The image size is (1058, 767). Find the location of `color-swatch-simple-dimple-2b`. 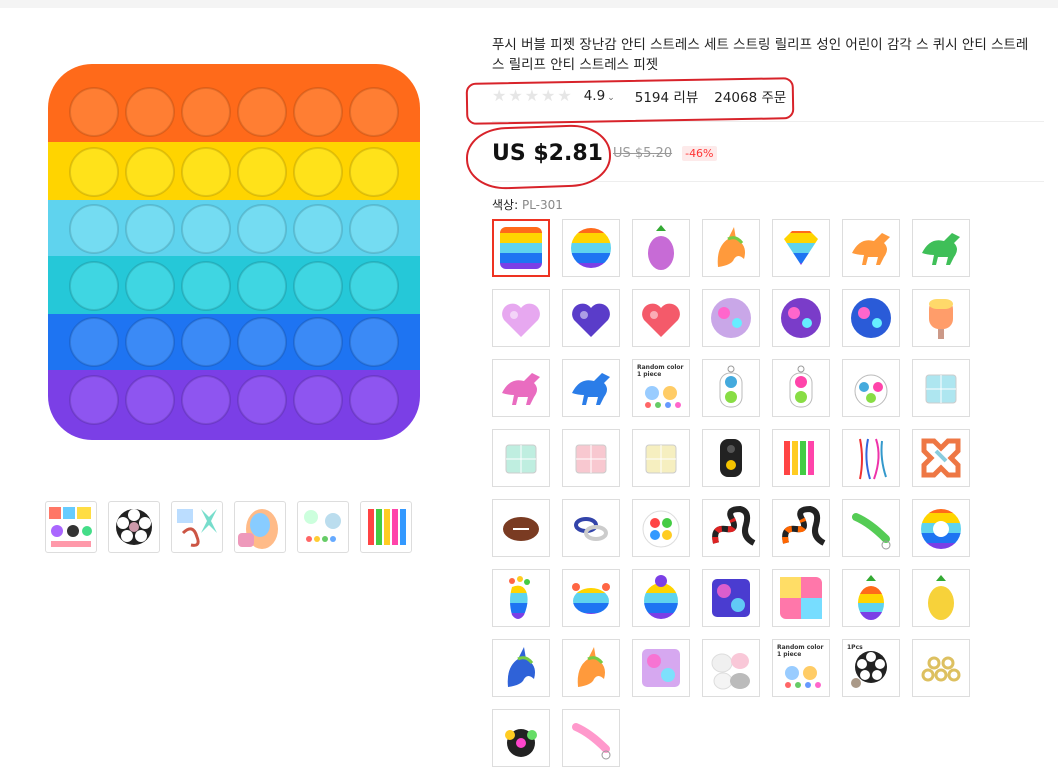

color-swatch-simple-dimple-2b is located at coordinates (801, 388).